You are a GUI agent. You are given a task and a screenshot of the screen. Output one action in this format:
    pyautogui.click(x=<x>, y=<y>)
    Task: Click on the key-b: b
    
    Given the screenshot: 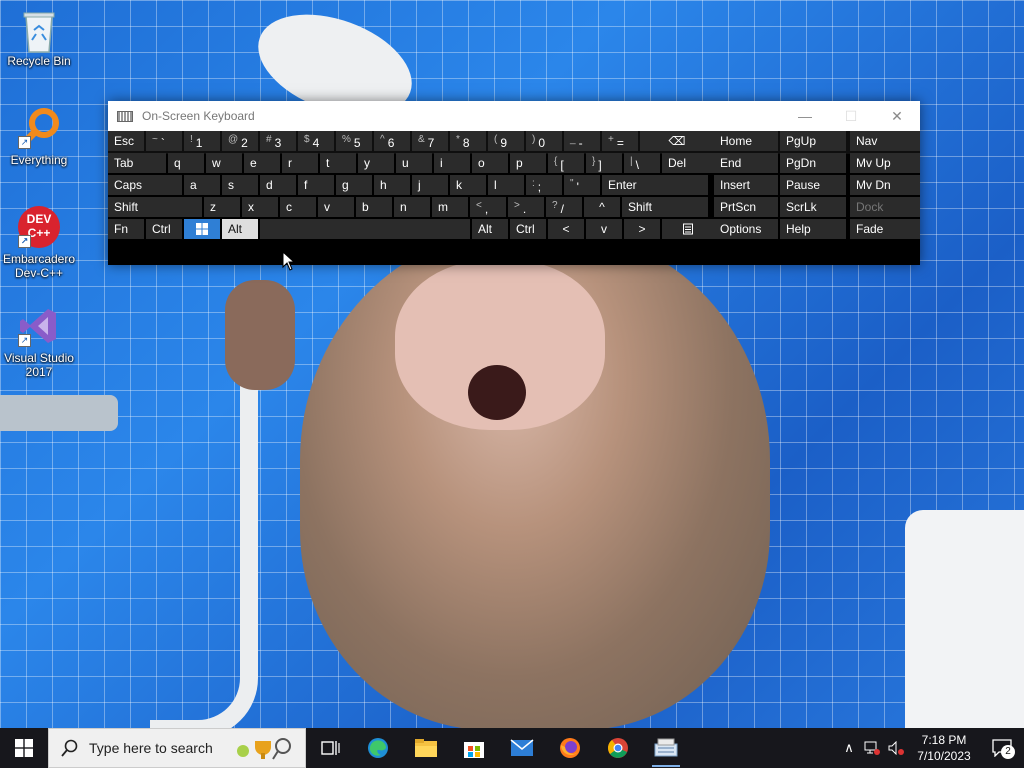 What is the action you would take?
    pyautogui.click(x=374, y=207)
    